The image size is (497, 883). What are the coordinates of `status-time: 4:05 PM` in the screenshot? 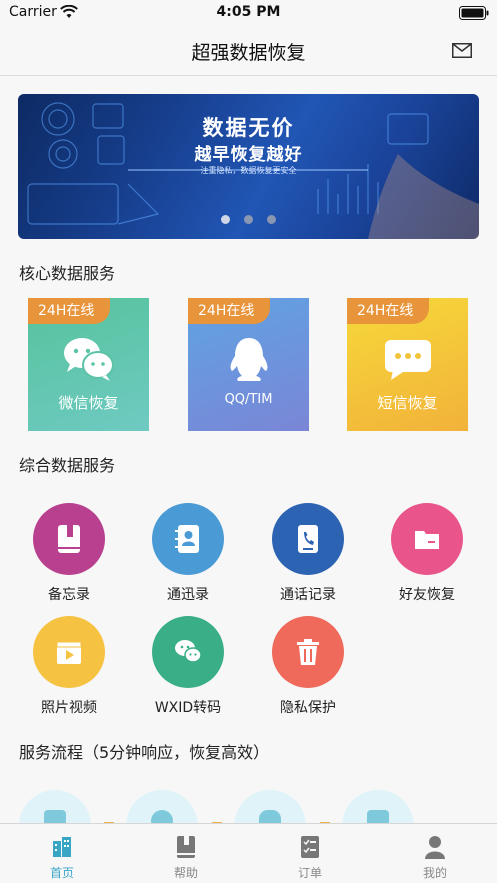 It's located at (248, 12).